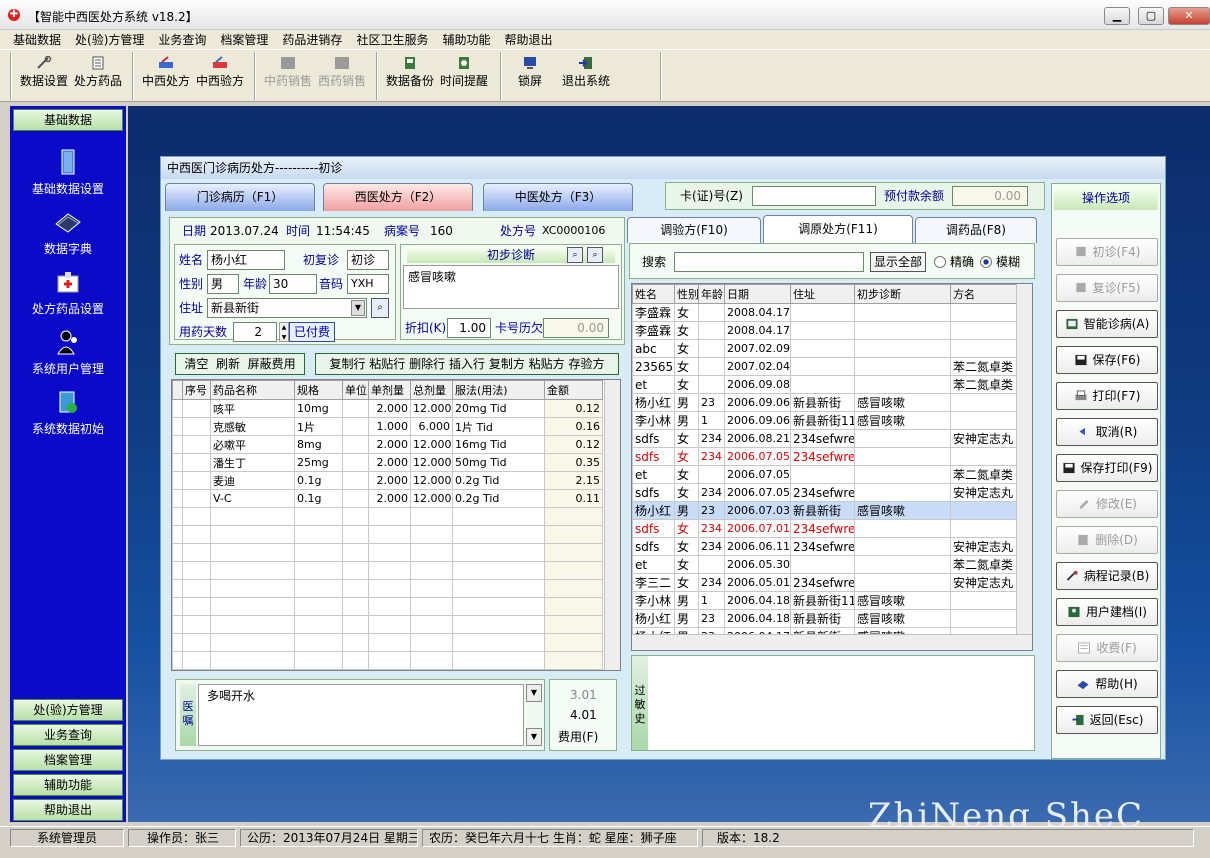  What do you see at coordinates (757, 348) in the screenshot?
I see `history-cell: 2007.02.09` at bounding box center [757, 348].